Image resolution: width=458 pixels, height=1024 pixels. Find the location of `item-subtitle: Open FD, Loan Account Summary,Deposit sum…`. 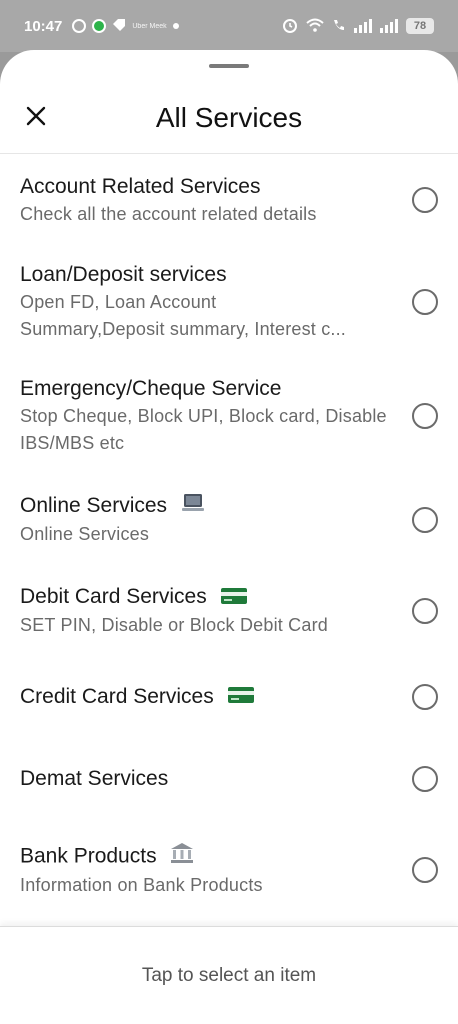

item-subtitle: Open FD, Loan Account Summary,Deposit sum… is located at coordinates (183, 315).